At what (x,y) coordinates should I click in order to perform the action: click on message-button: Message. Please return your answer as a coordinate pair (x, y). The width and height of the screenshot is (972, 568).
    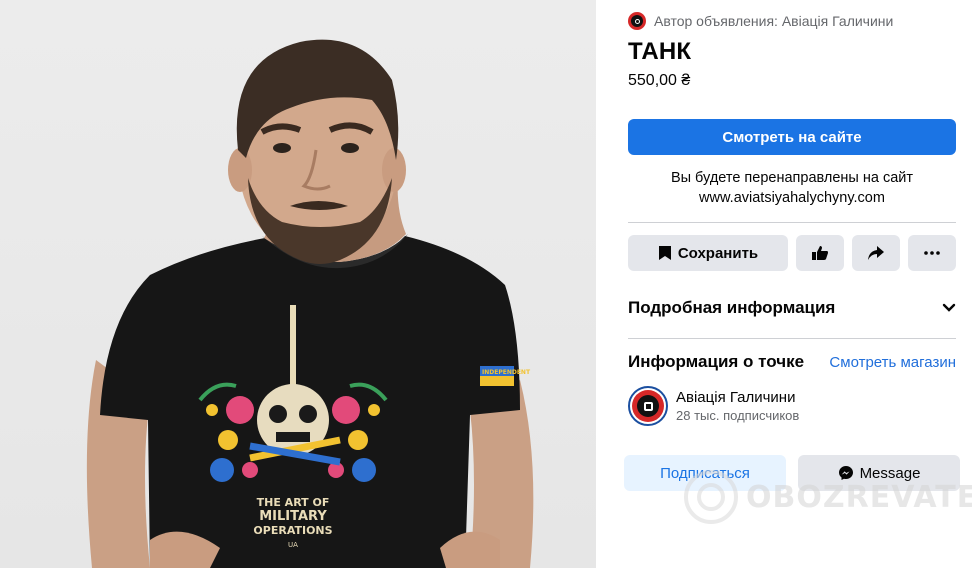
    Looking at the image, I should click on (879, 473).